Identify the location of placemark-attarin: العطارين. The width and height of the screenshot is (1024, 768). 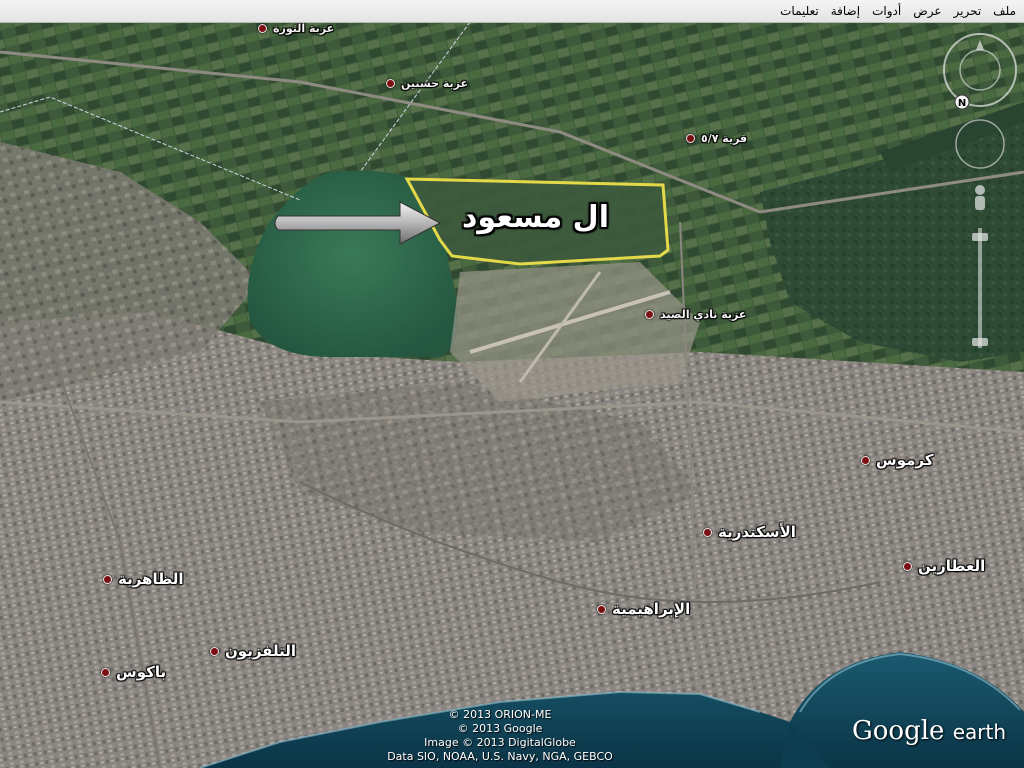
(944, 566).